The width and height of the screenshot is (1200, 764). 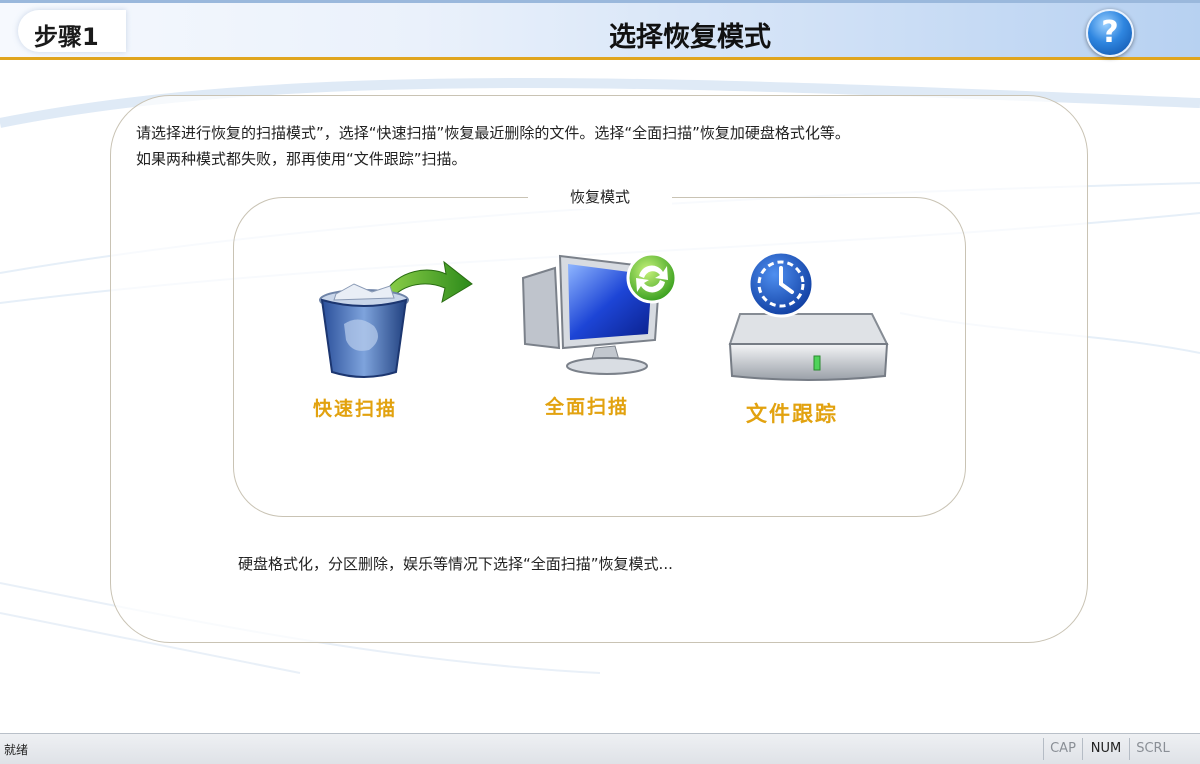 I want to click on scrl-indicator: SCRL, so click(x=1152, y=749).